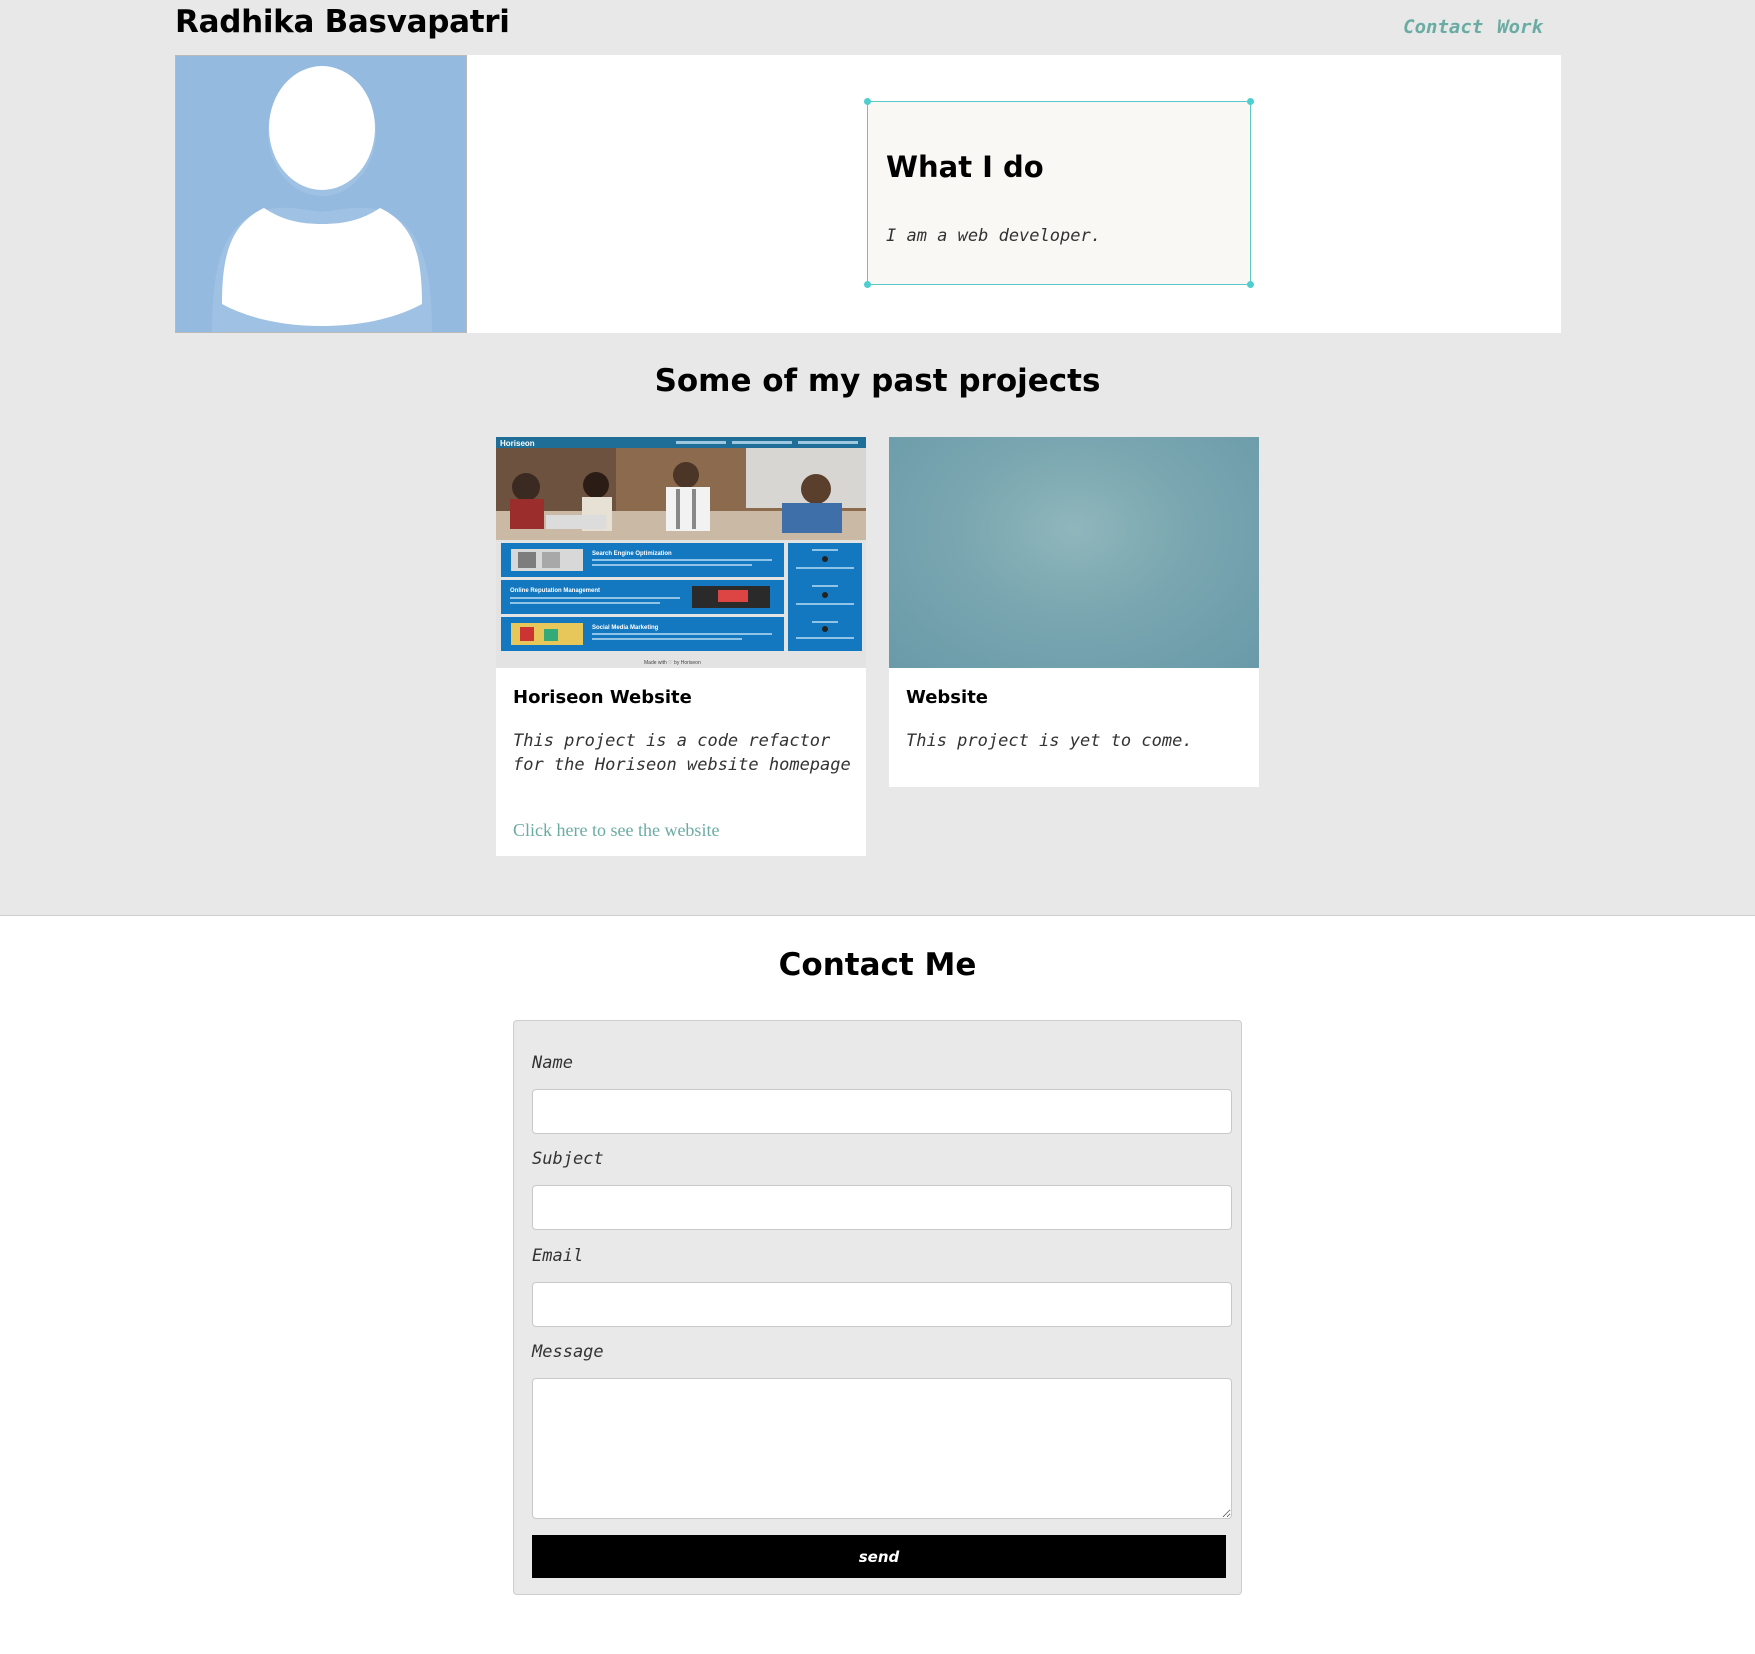 This screenshot has width=1755, height=1654. What do you see at coordinates (882, 1111) in the screenshot?
I see `name-input` at bounding box center [882, 1111].